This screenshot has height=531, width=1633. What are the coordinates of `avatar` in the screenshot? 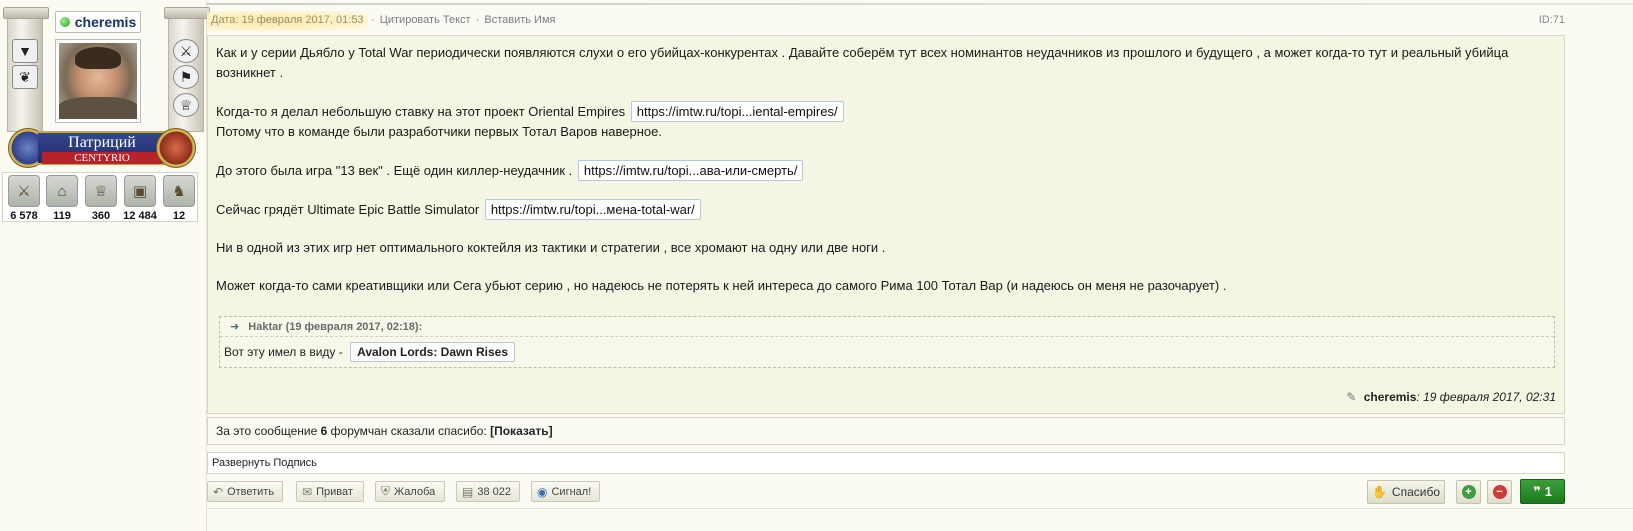 It's located at (98, 81).